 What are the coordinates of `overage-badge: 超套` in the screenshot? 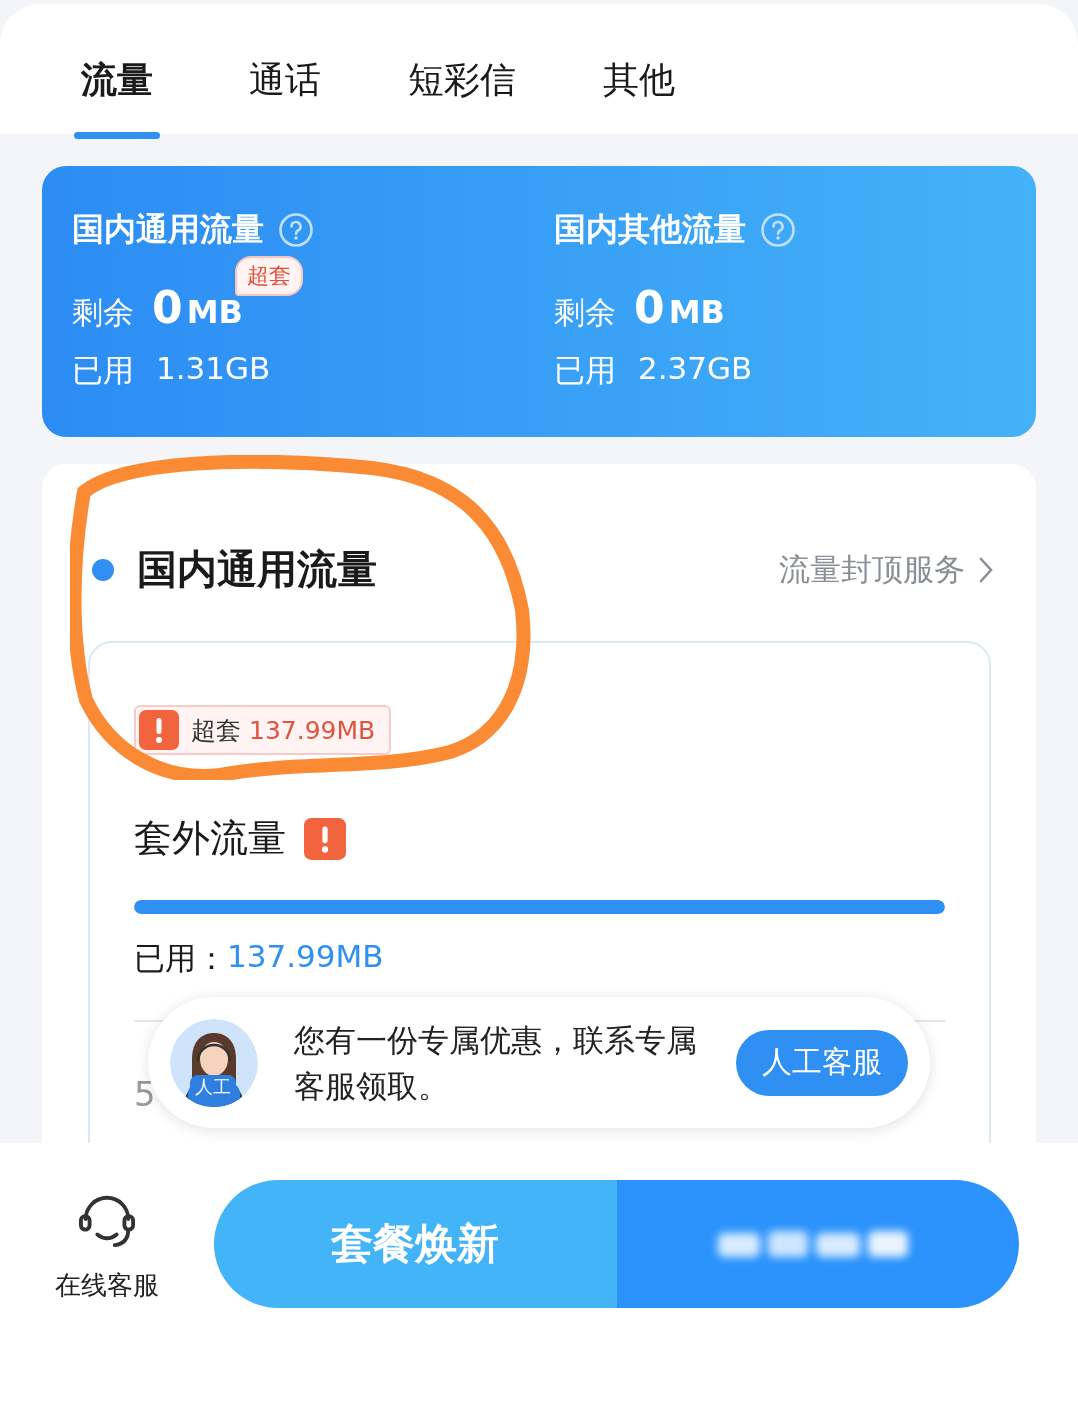 It's located at (269, 276).